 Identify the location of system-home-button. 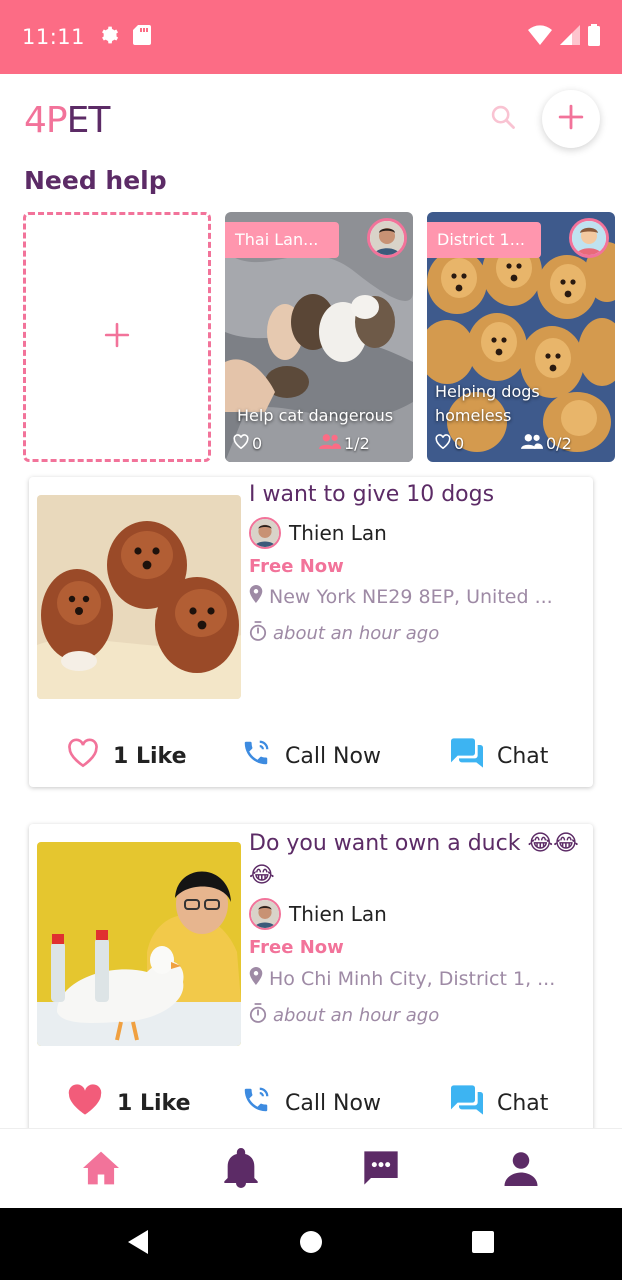
(311, 1244).